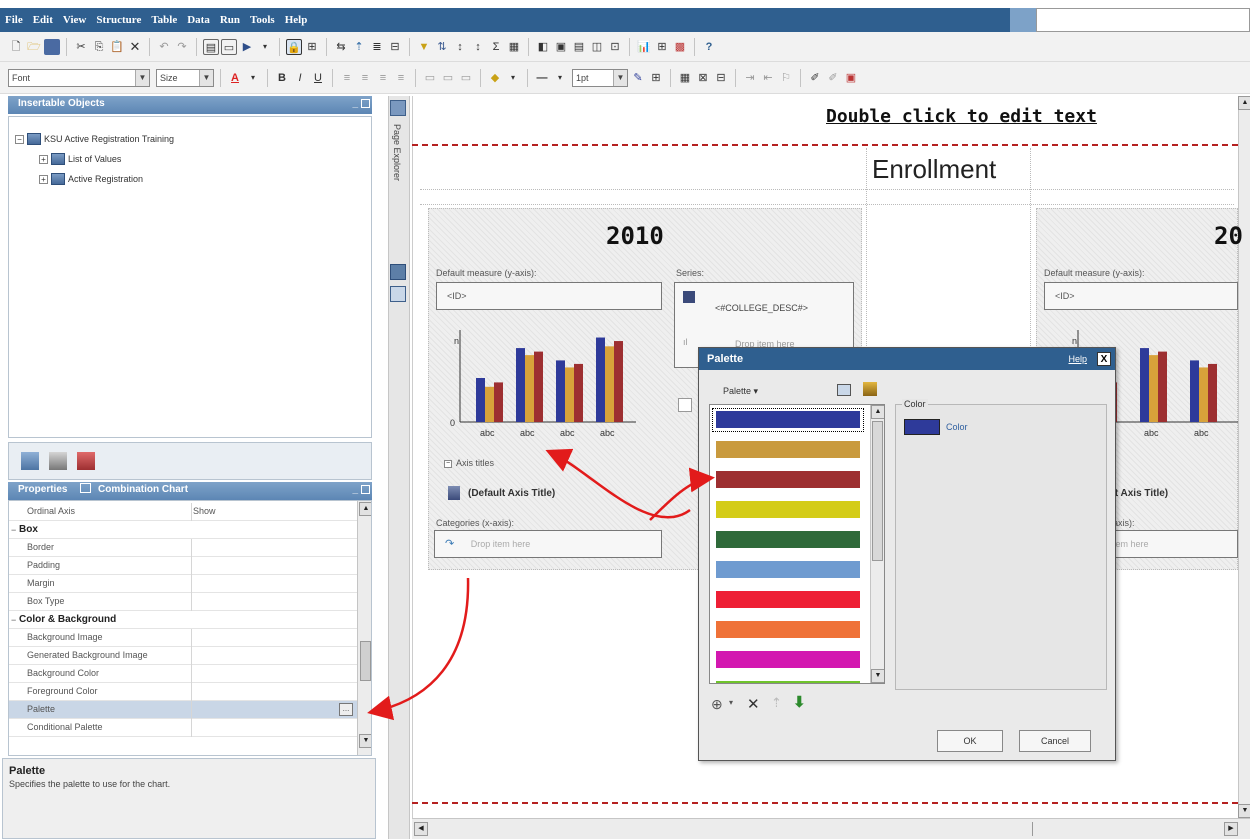  I want to click on swap-icon: ⇆, so click(341, 47).